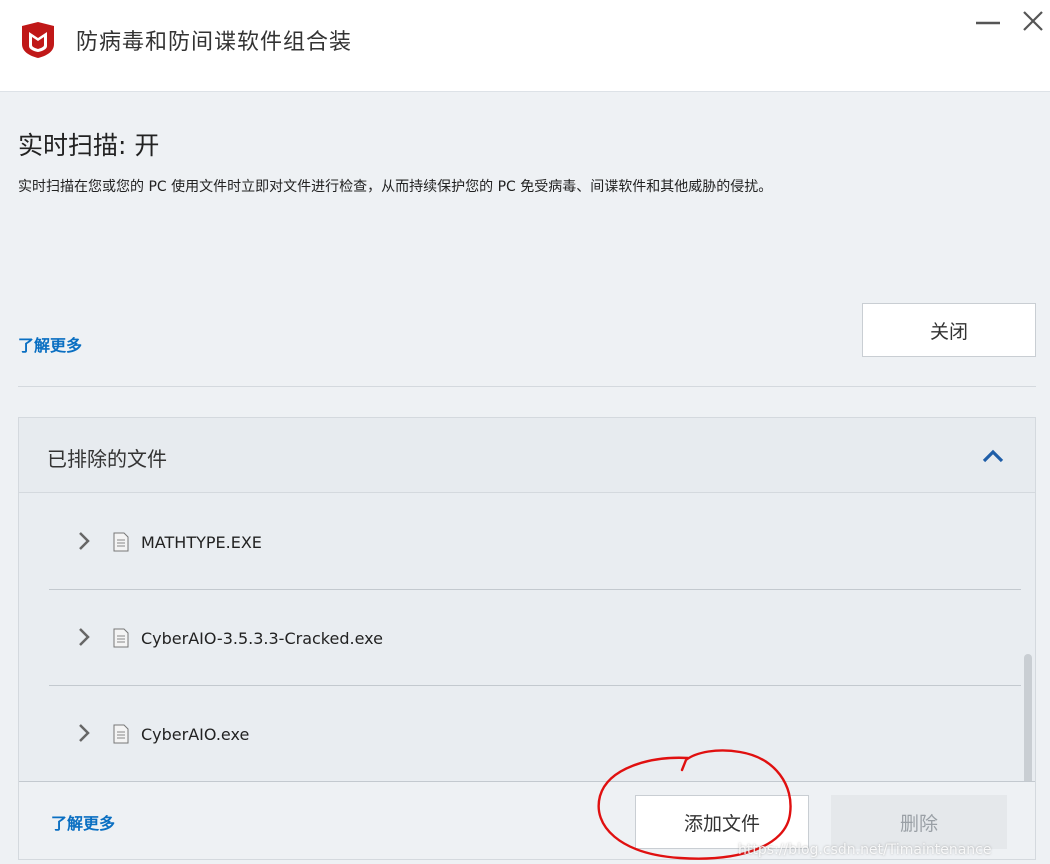 The height and width of the screenshot is (864, 1050). What do you see at coordinates (262, 638) in the screenshot?
I see `file-name: CyberAIO-3.5.3.3-Cracked.exe` at bounding box center [262, 638].